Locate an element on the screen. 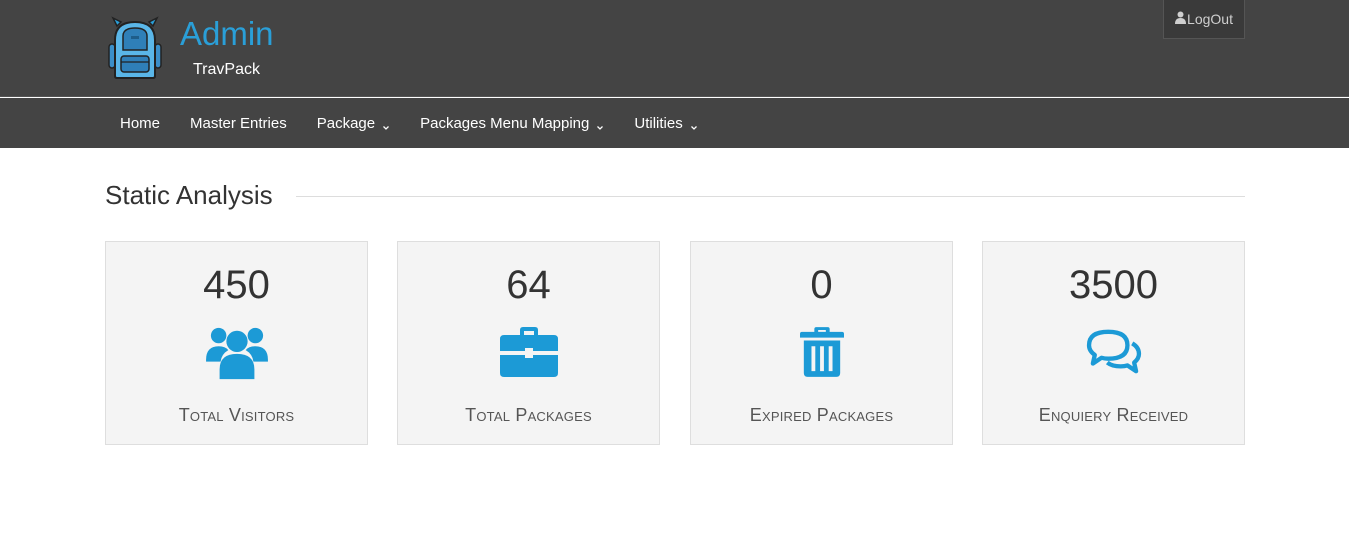  logout-label: LogOut is located at coordinates (1210, 19).